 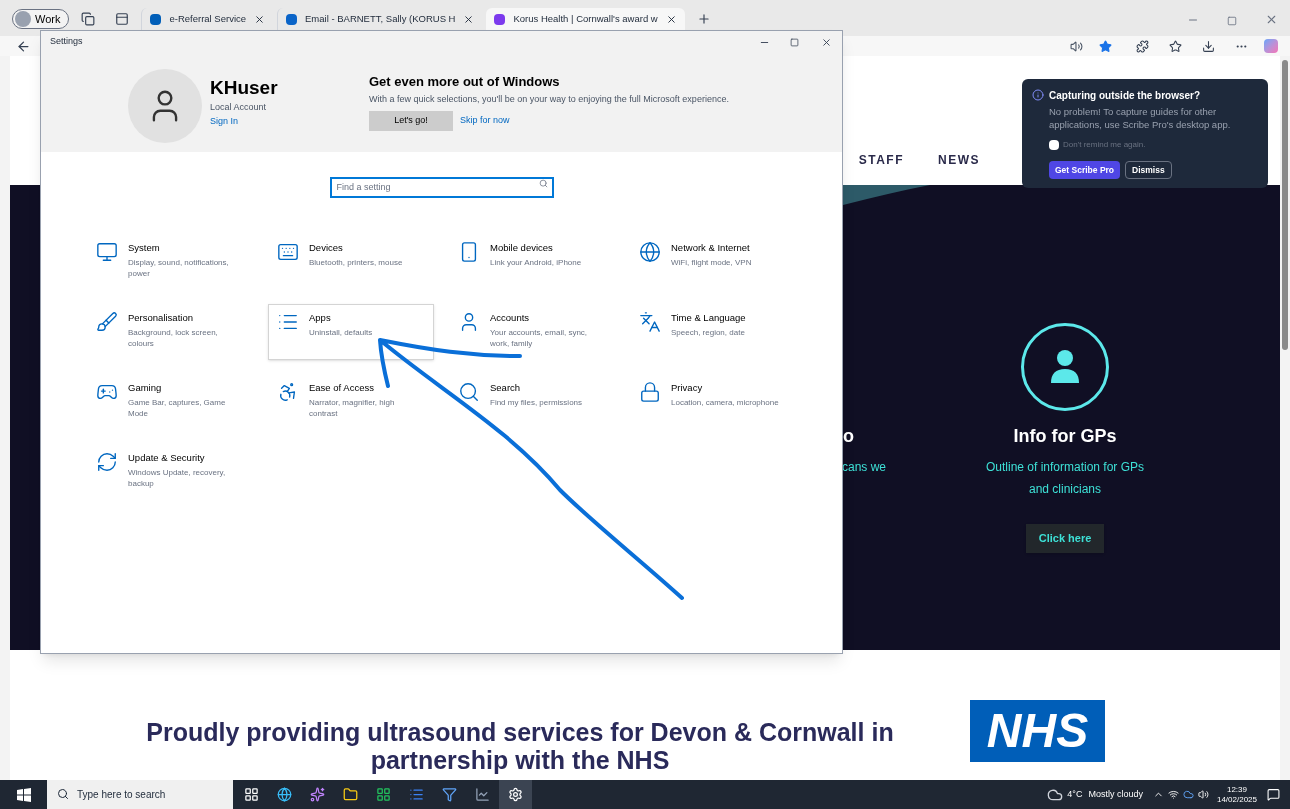 What do you see at coordinates (144, 247) in the screenshot?
I see `category-title: System` at bounding box center [144, 247].